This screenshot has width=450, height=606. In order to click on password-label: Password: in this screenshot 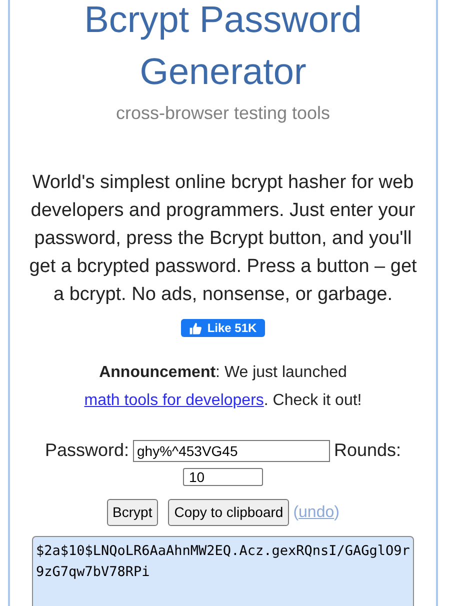, I will do `click(86, 450)`.